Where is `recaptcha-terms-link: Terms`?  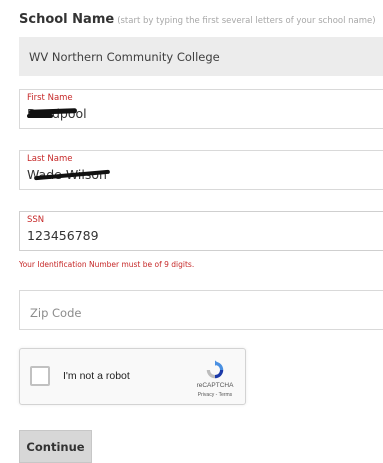
recaptcha-terms-link: Terms is located at coordinates (226, 395).